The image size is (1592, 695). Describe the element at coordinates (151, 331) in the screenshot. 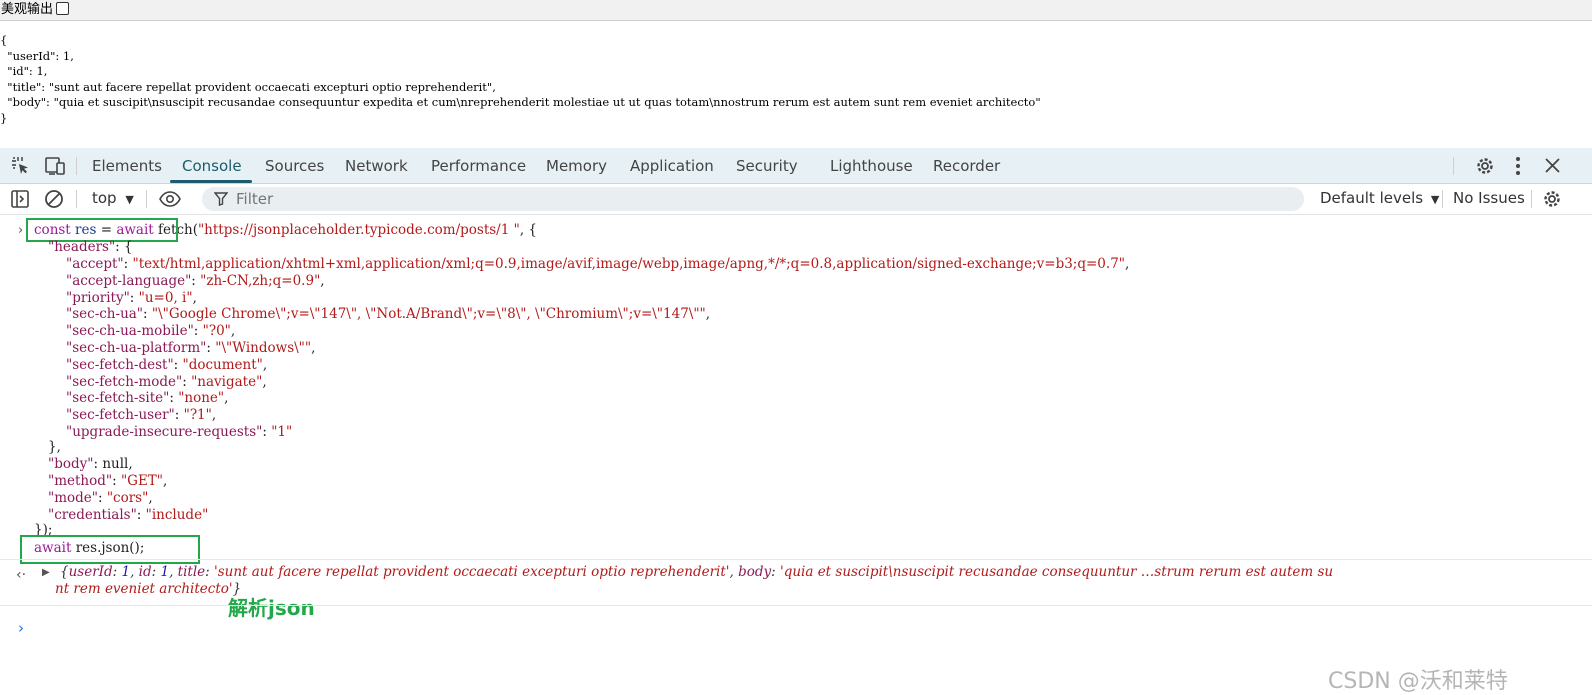

I see `header-entry-line: "sec-ch-ua-mobile": "?0",` at that location.